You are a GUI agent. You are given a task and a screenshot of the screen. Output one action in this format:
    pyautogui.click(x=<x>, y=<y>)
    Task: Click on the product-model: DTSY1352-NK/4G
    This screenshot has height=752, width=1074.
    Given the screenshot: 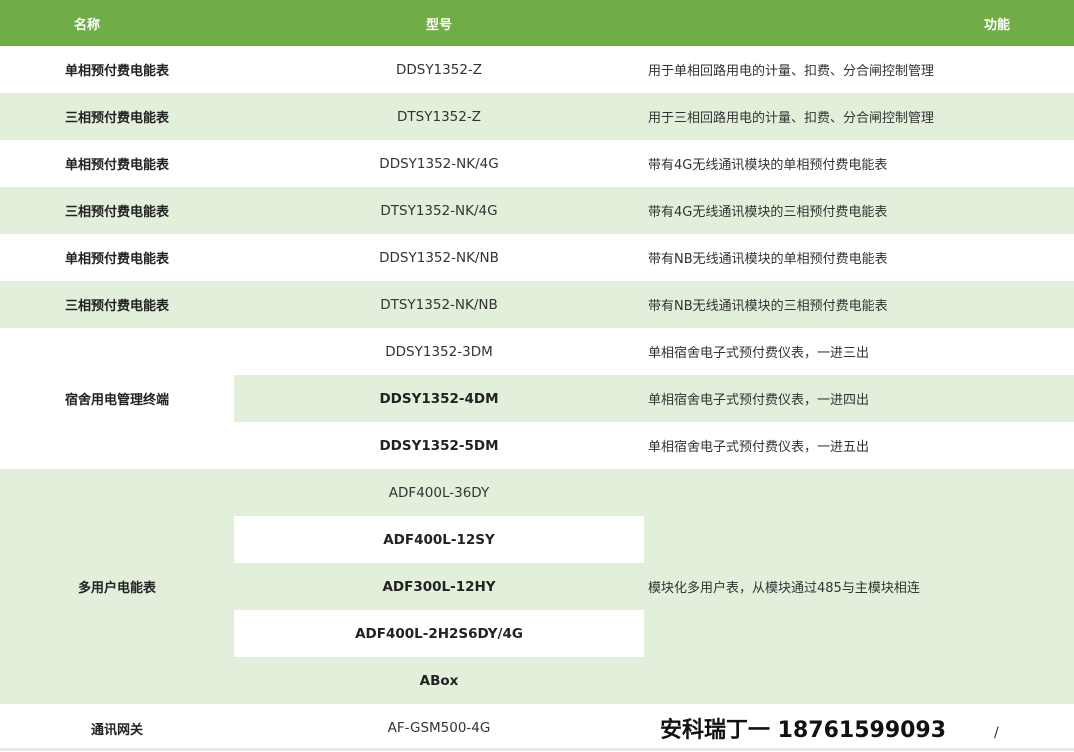 What is the action you would take?
    pyautogui.click(x=439, y=210)
    